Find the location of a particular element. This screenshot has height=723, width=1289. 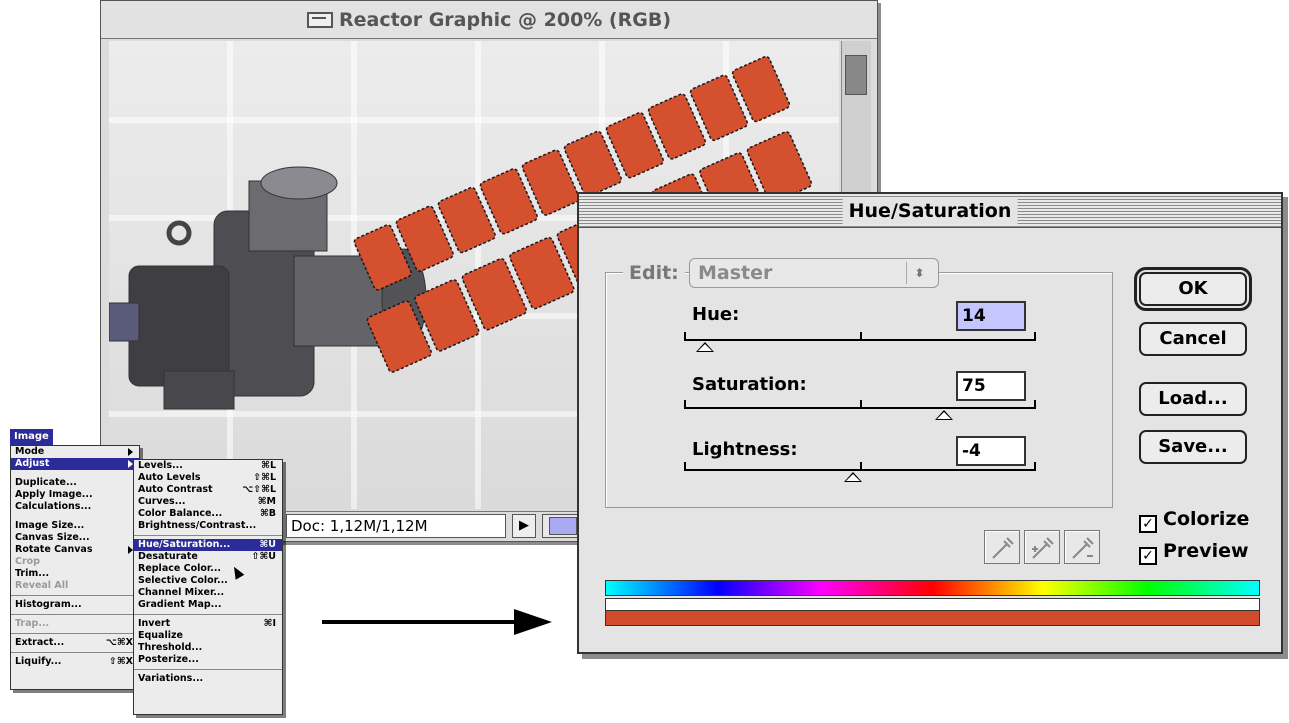

slider-center-tick is located at coordinates (861, 403).